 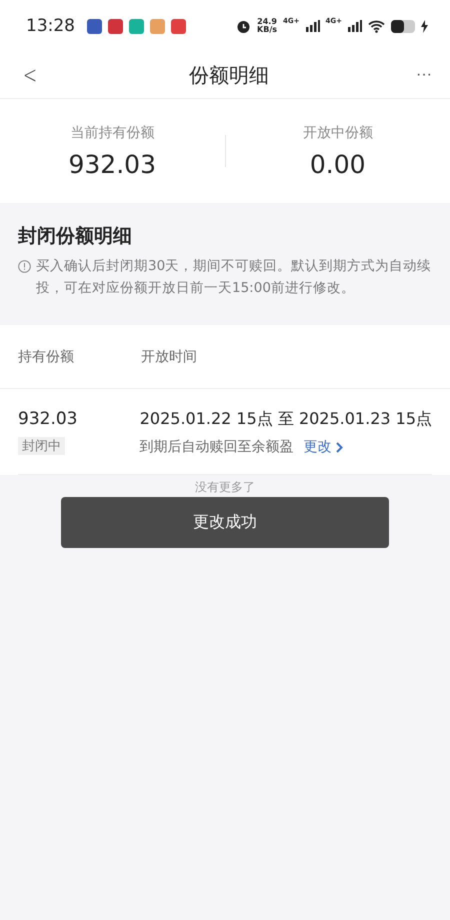 I want to click on status-time: 13:28, so click(x=50, y=26).